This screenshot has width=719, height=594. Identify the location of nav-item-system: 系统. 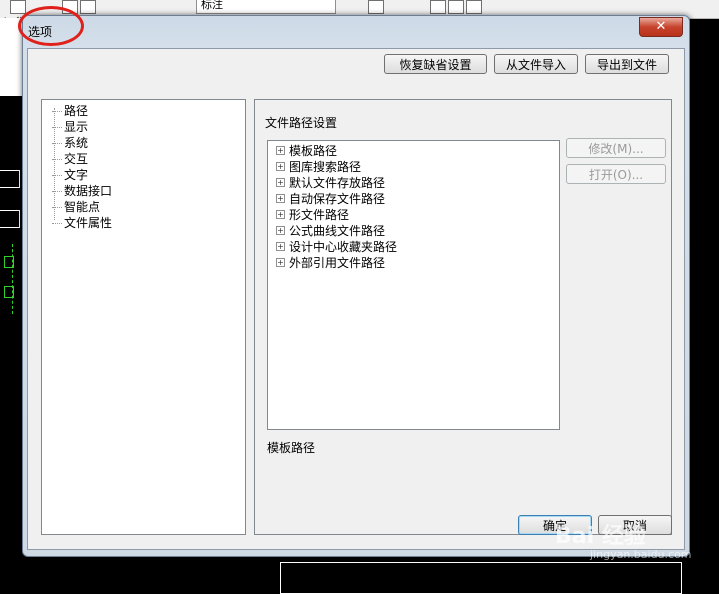
(70, 143).